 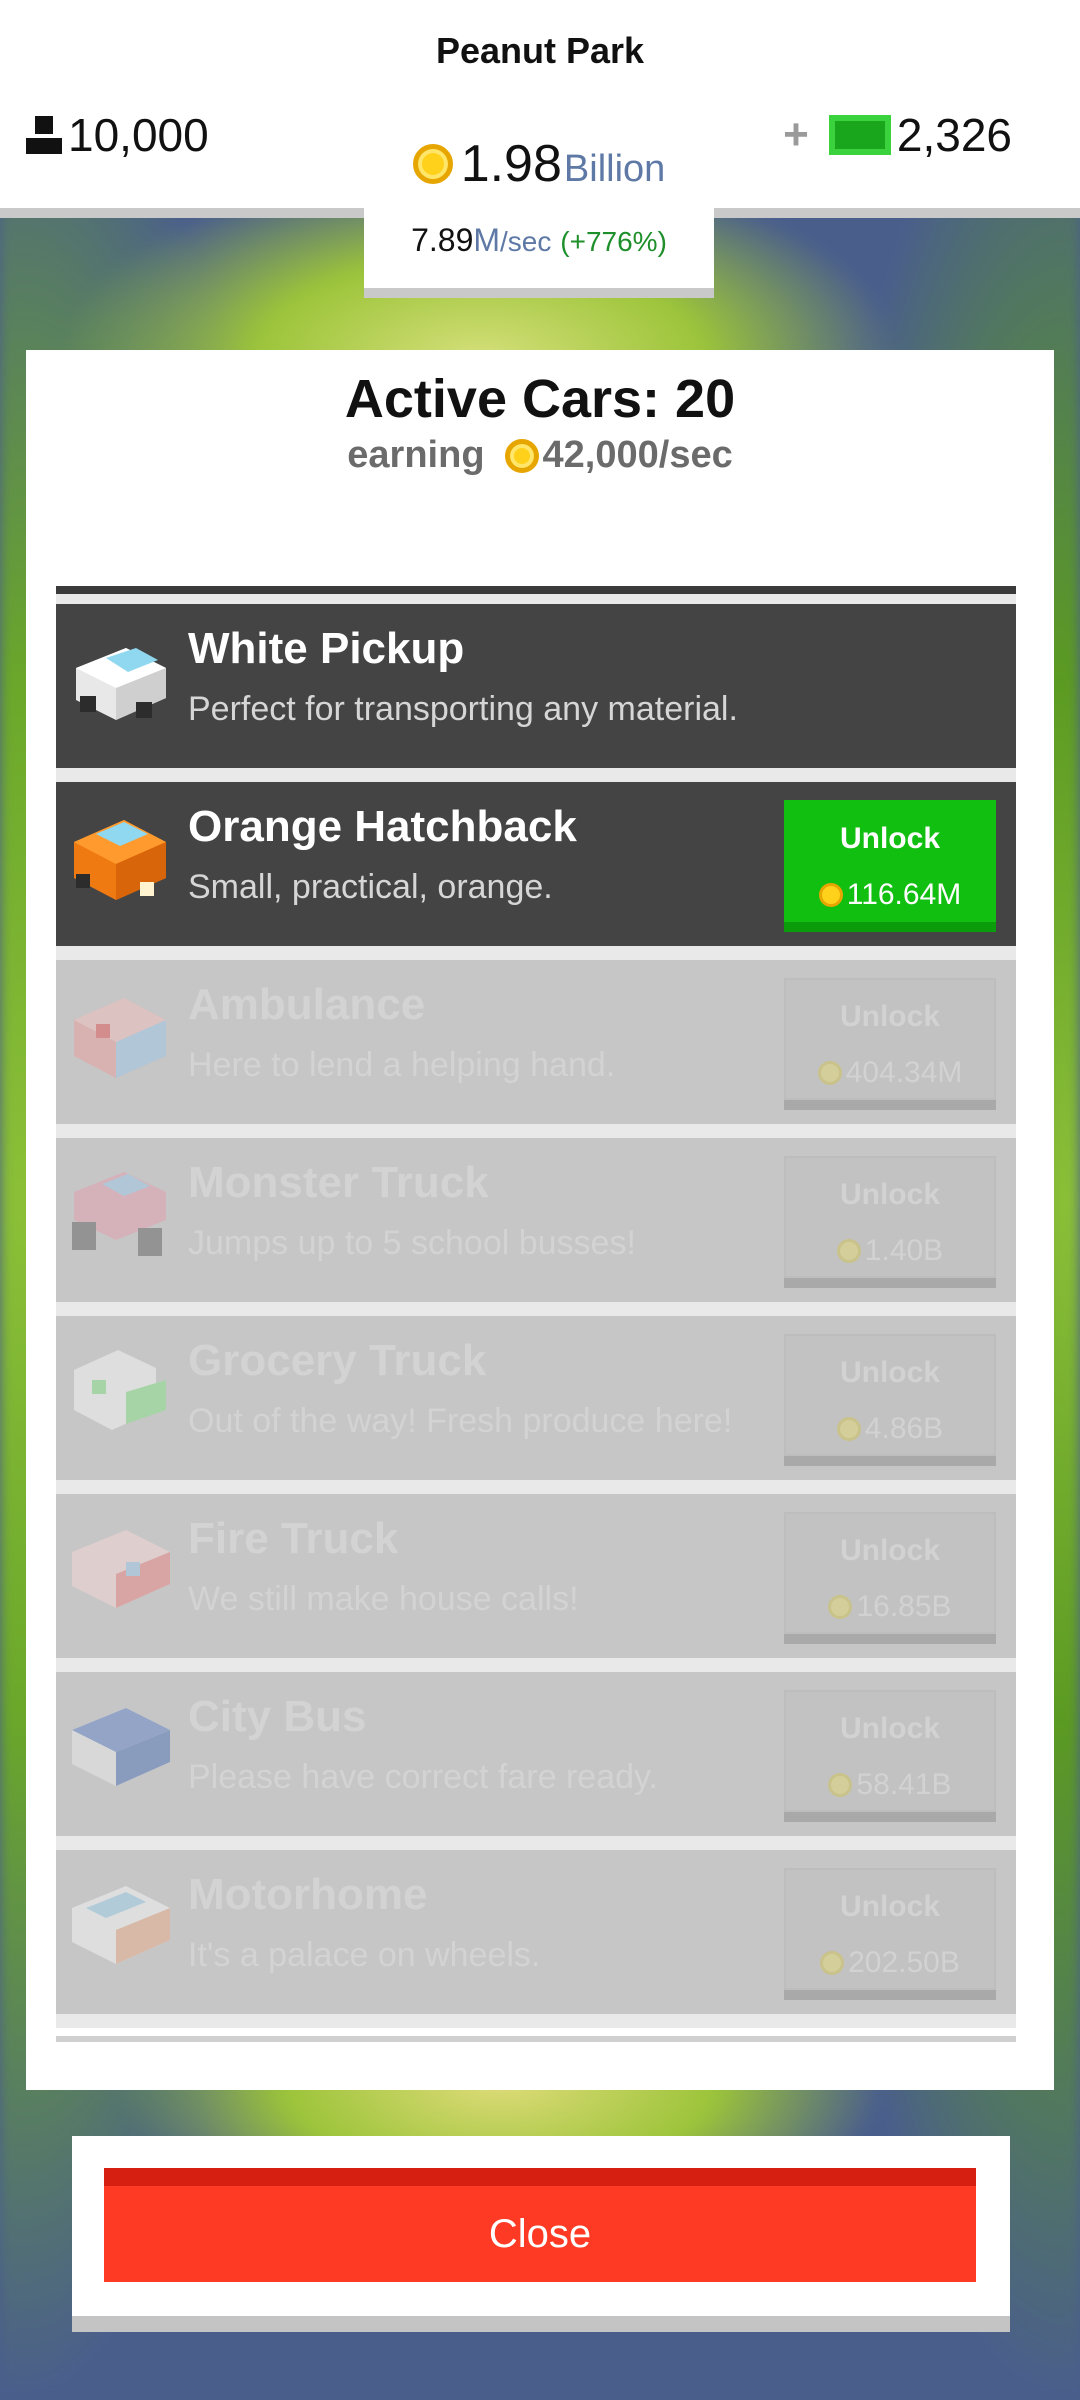 I want to click on cash-display: + 2,326, so click(x=897, y=135).